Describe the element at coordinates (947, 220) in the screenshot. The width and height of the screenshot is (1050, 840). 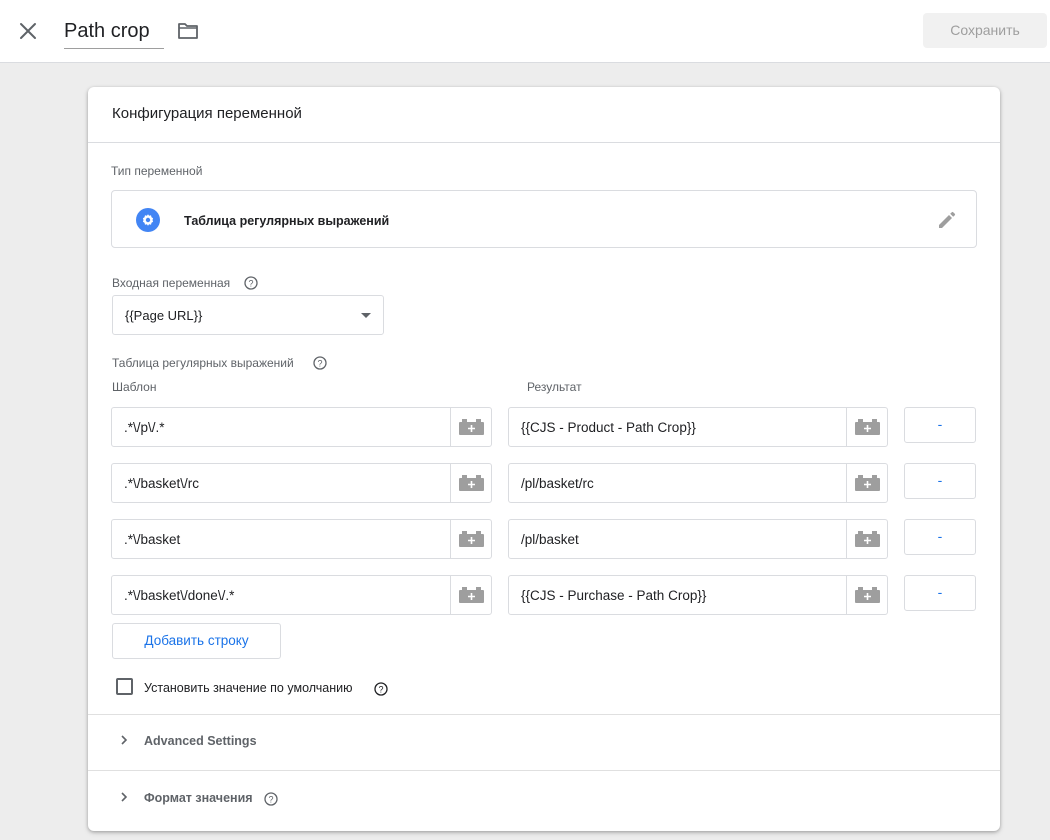
I see `edit-icon` at that location.